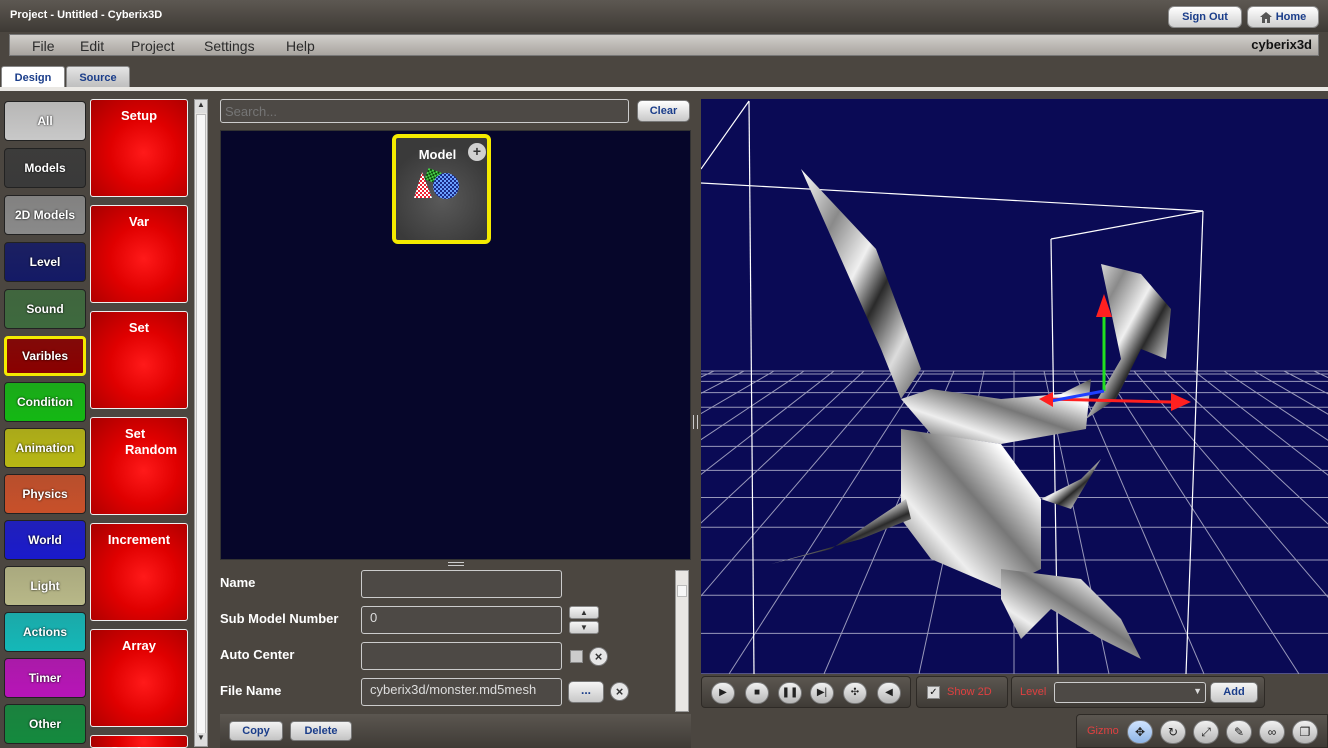 Image resolution: width=1328 pixels, height=748 pixels. Describe the element at coordinates (855, 693) in the screenshot. I see `fullscreen-icon: ✣` at that location.